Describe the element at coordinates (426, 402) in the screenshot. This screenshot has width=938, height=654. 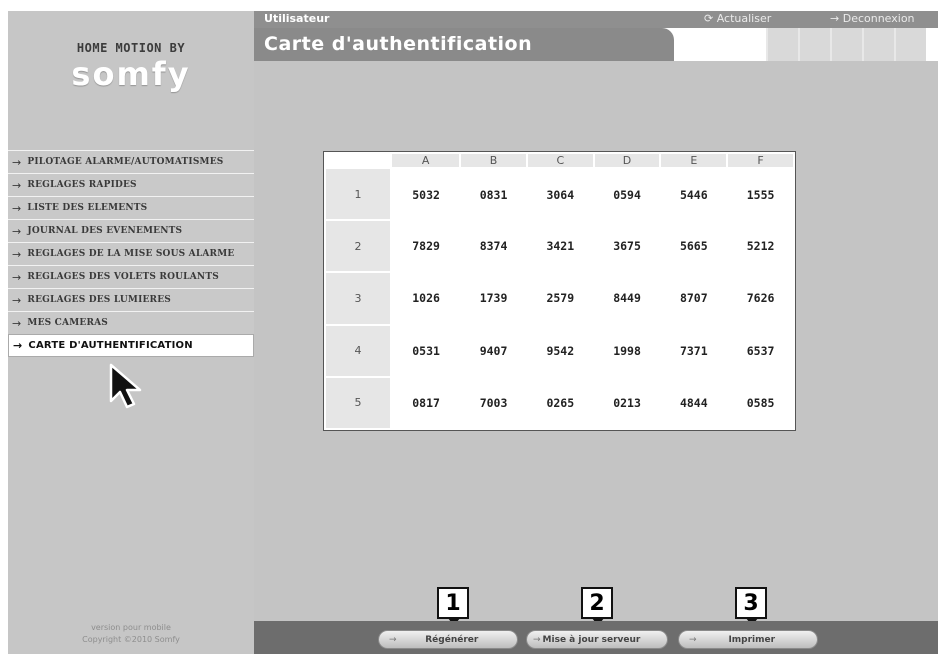
I see `code-cell: 0817` at that location.